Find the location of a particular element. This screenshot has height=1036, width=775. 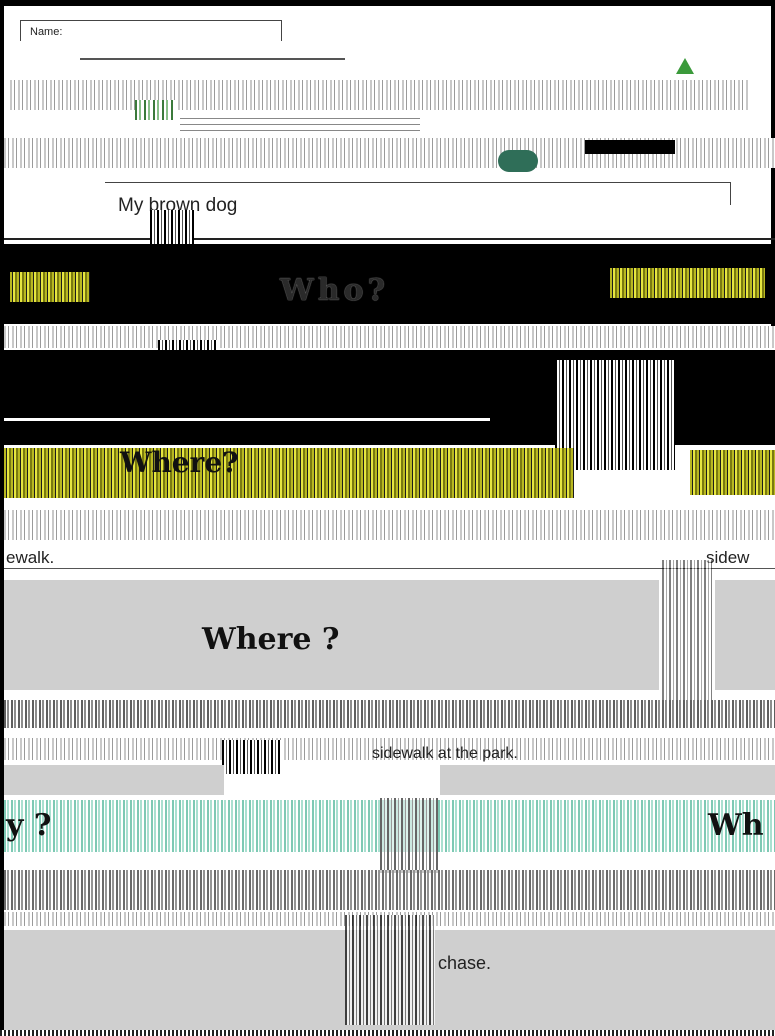

gray-row-1-right is located at coordinates (607, 780).